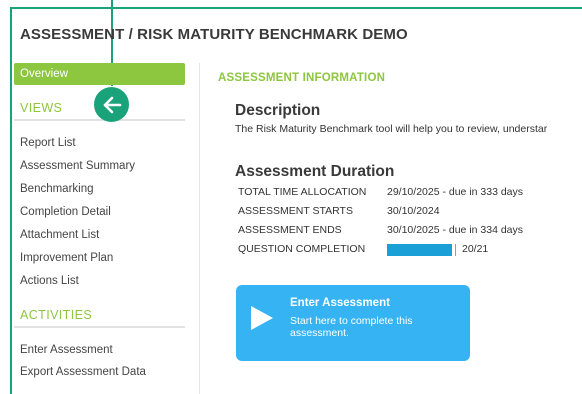 Image resolution: width=582 pixels, height=394 pixels. I want to click on section-title: ASSESSMENT INFORMATION, so click(302, 78).